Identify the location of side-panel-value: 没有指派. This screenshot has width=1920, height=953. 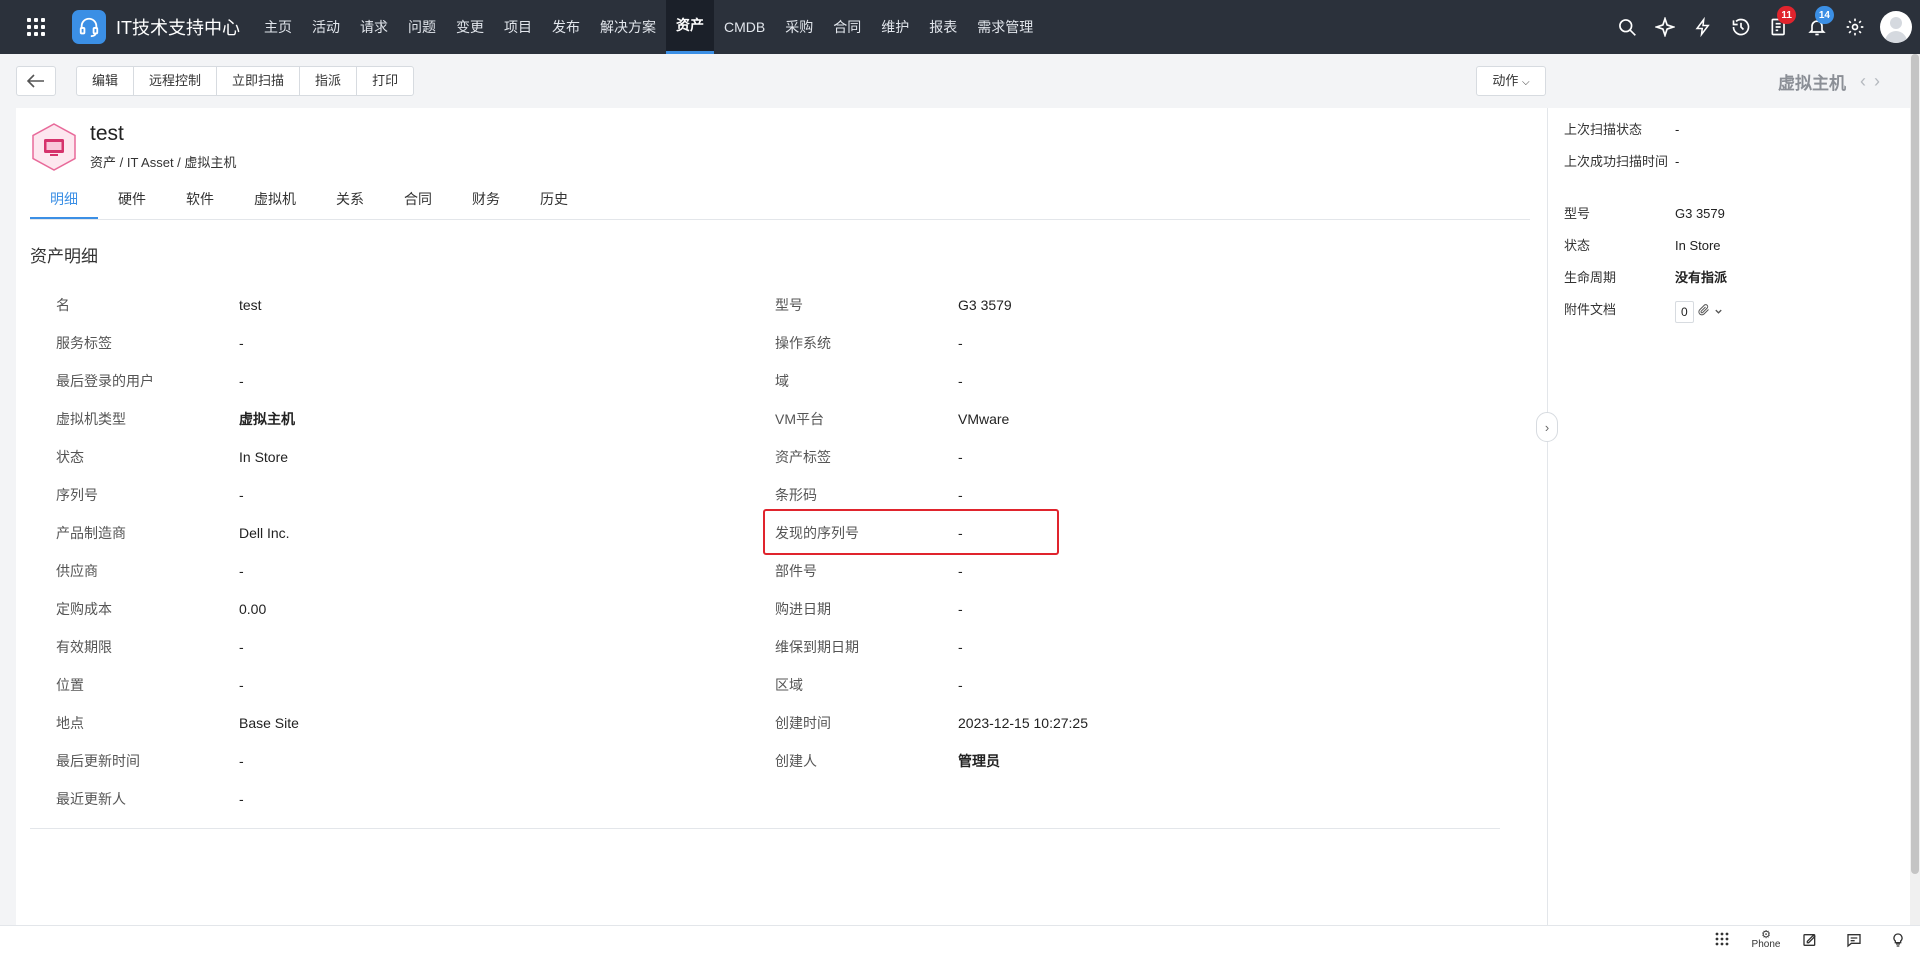
(1701, 277).